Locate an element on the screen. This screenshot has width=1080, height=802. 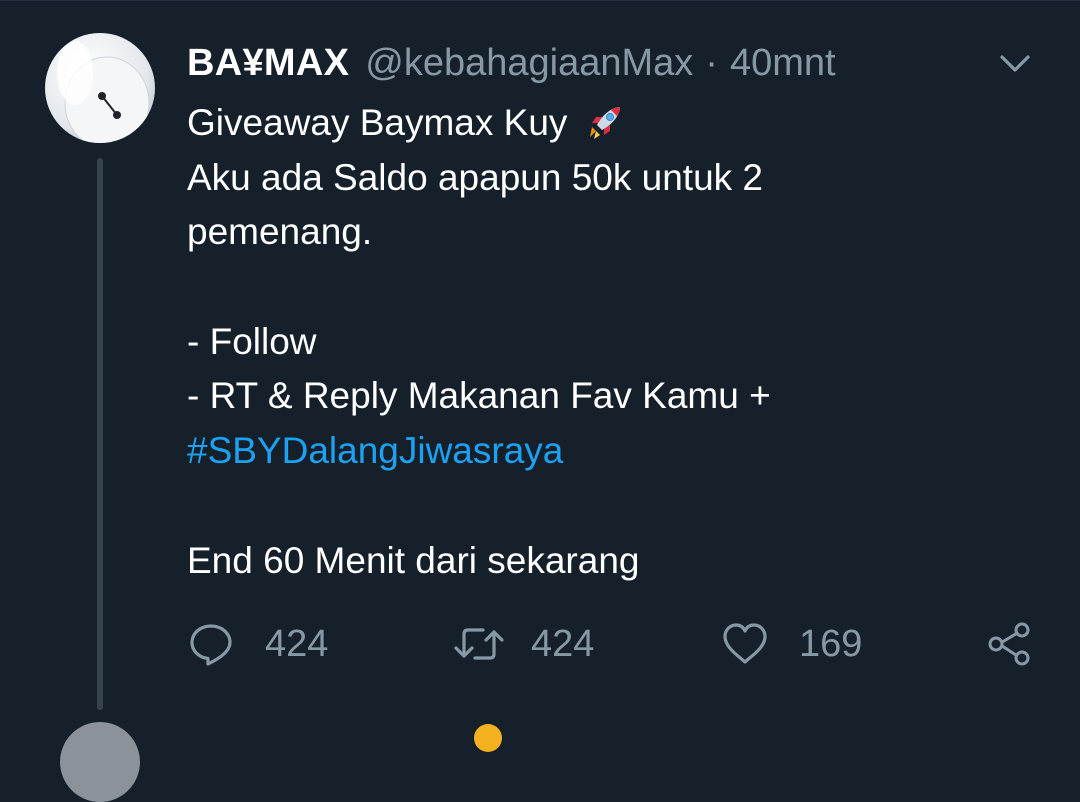
tweet-line: Giveaway Baymax Kuy is located at coordinates (597, 123).